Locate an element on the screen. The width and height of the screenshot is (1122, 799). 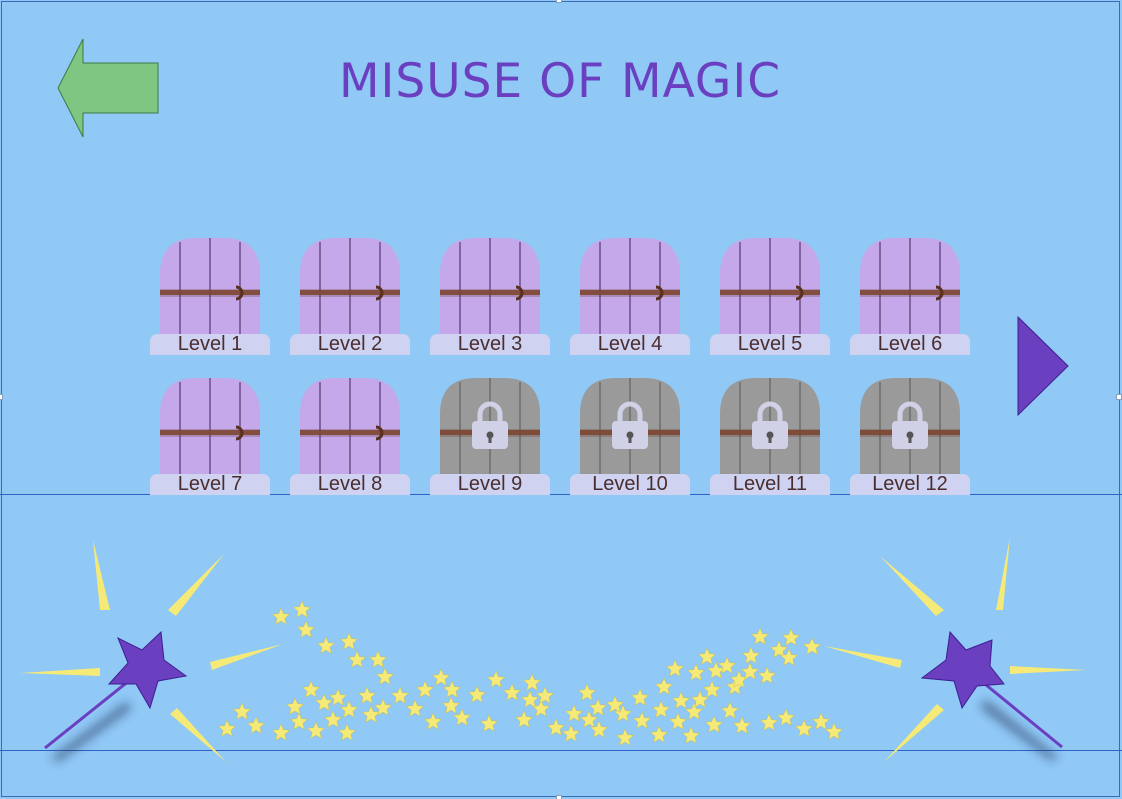
magic-wand-icon is located at coordinates (147, 670).